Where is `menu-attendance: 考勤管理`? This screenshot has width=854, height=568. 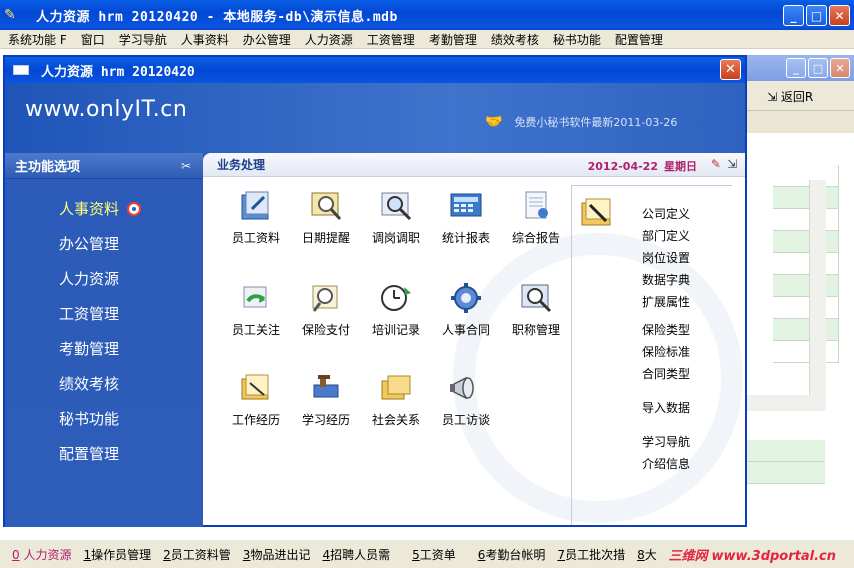 menu-attendance: 考勤管理 is located at coordinates (452, 39).